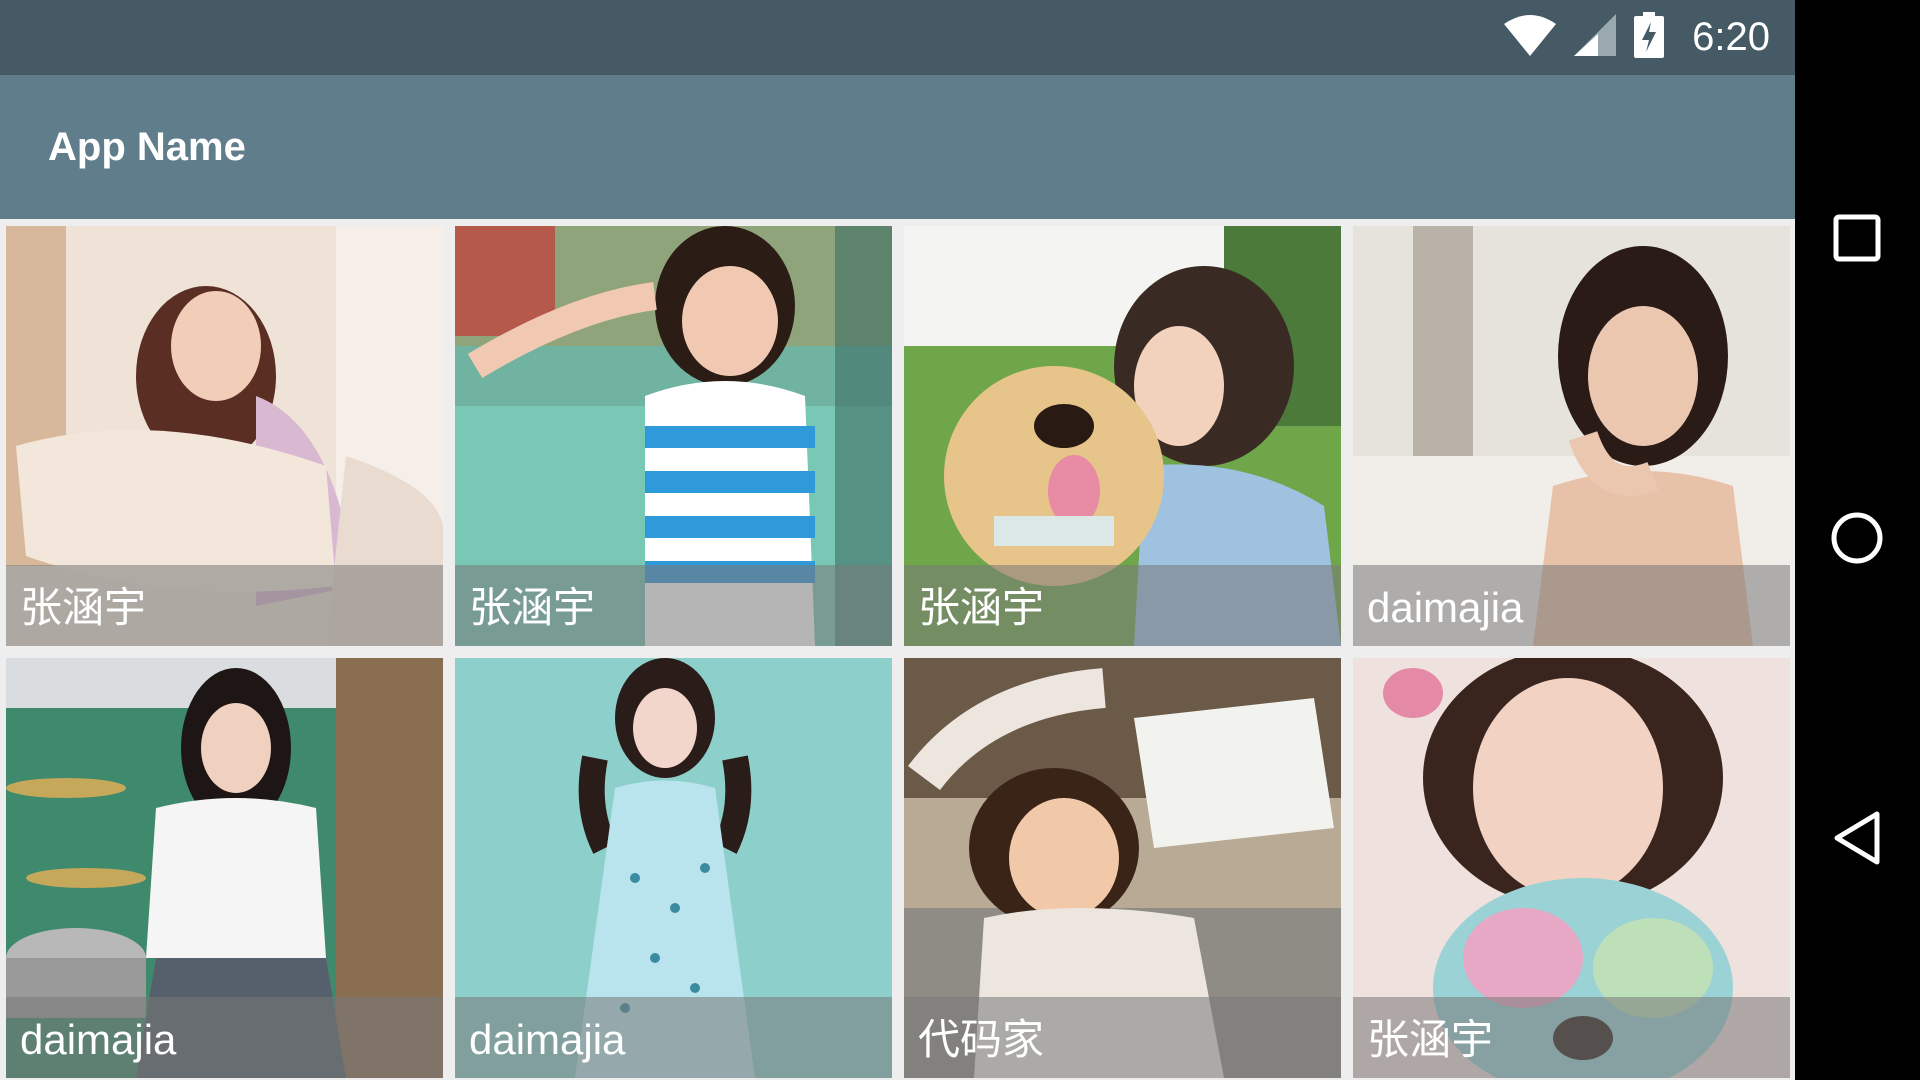 This screenshot has height=1080, width=1920. What do you see at coordinates (981, 1039) in the screenshot?
I see `tile-label: 代码家` at bounding box center [981, 1039].